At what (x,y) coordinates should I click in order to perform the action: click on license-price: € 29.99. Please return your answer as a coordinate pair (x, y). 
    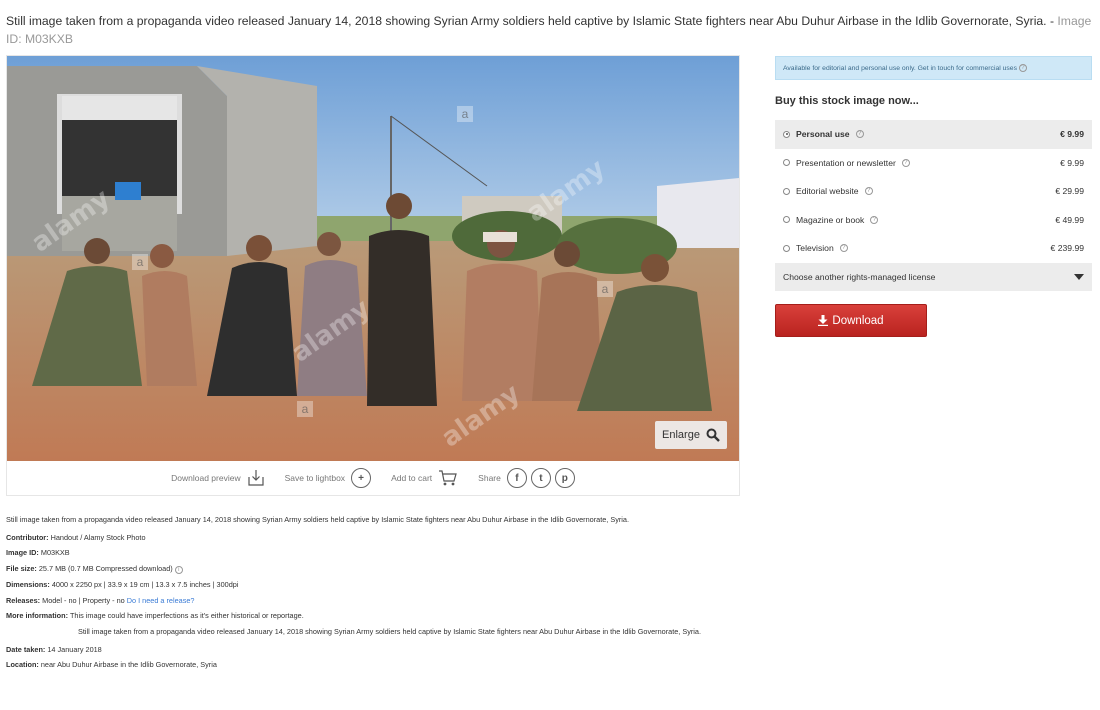
    Looking at the image, I should click on (1069, 191).